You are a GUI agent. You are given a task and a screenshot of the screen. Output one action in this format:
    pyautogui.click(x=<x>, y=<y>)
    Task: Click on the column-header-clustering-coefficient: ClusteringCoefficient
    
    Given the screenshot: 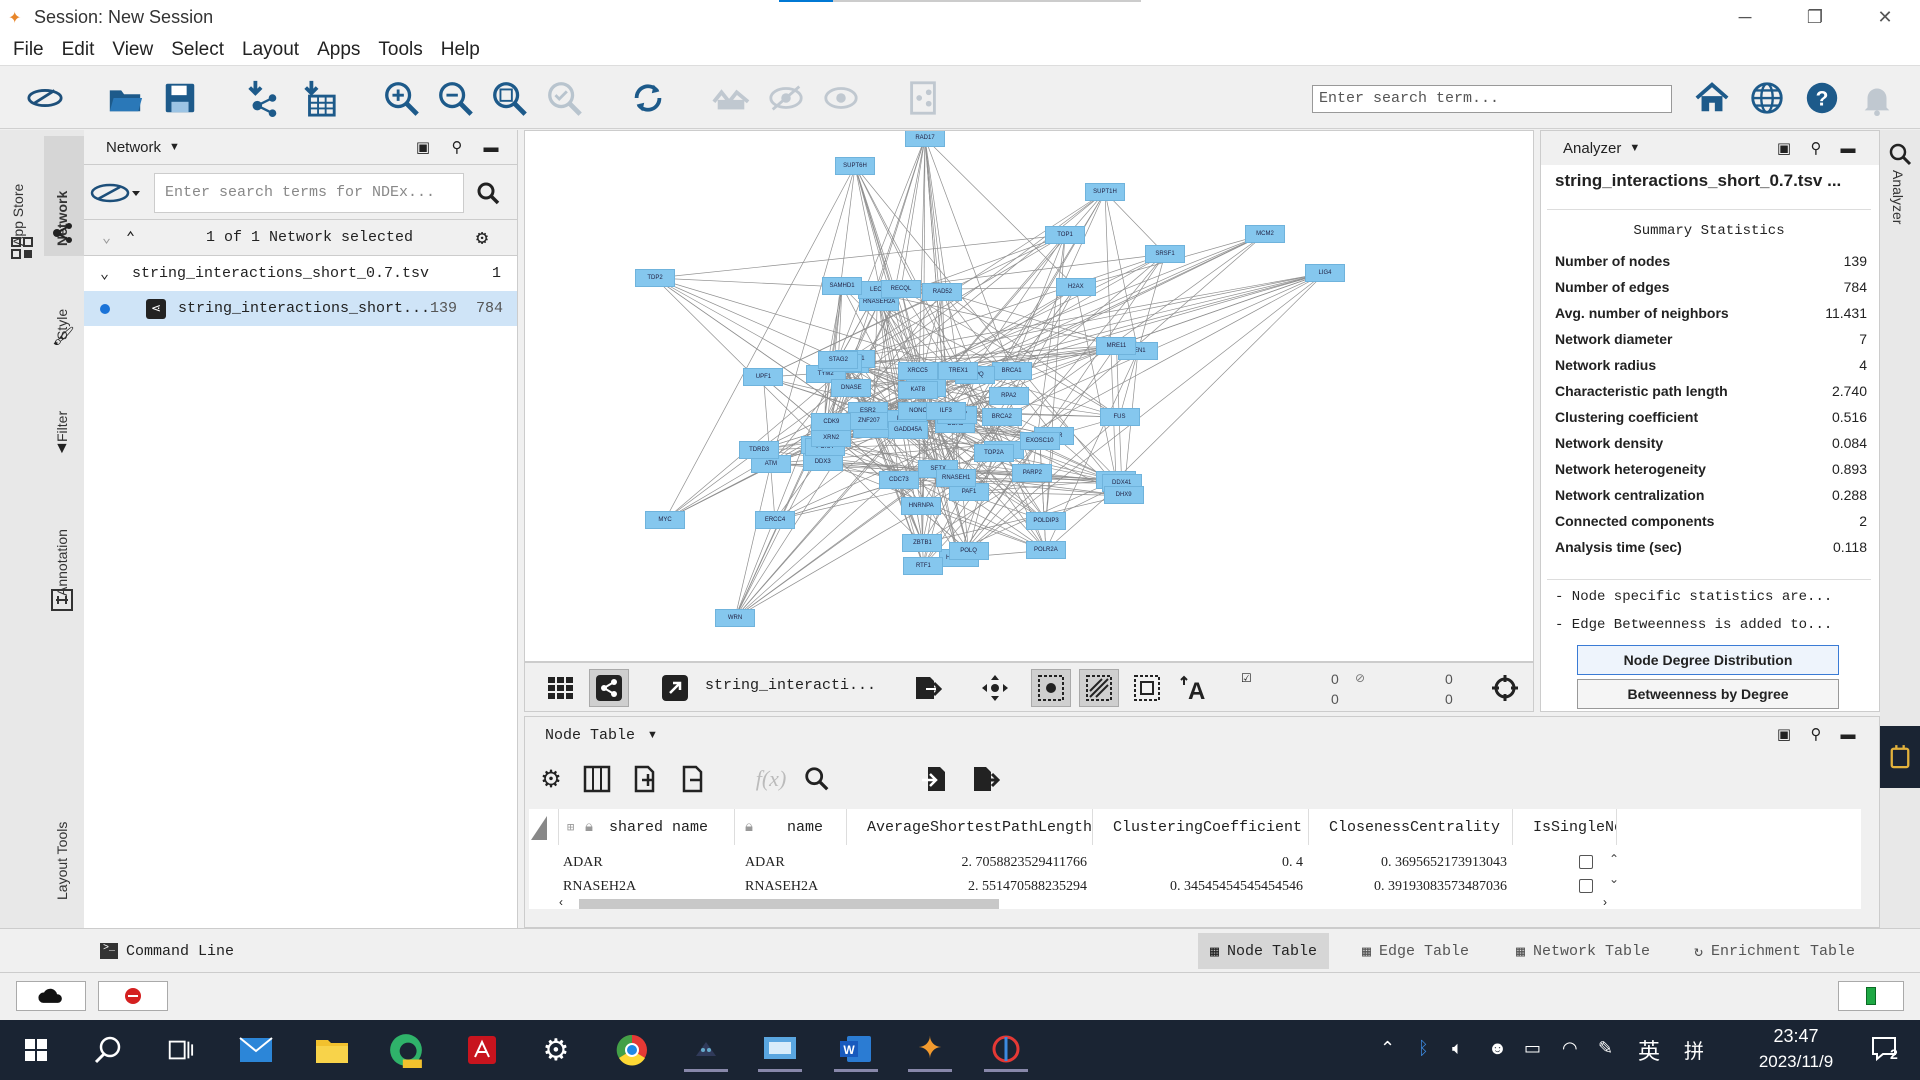 What is the action you would take?
    pyautogui.click(x=1201, y=827)
    